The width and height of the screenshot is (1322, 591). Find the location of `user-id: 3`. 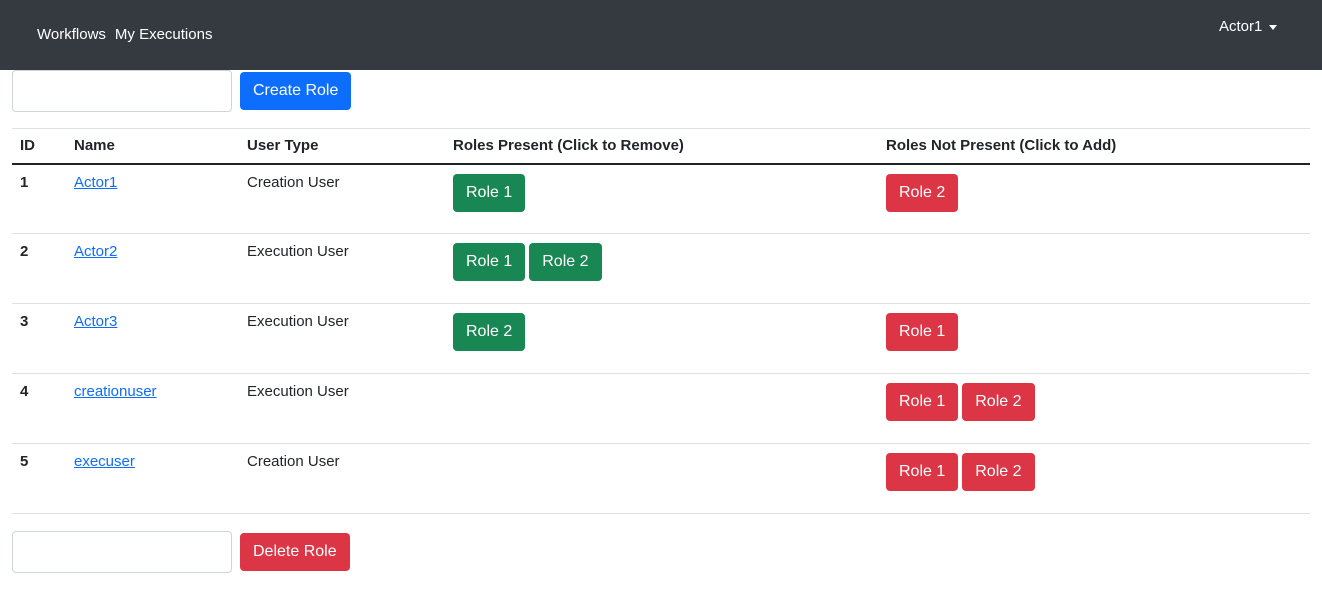

user-id: 3 is located at coordinates (24, 321).